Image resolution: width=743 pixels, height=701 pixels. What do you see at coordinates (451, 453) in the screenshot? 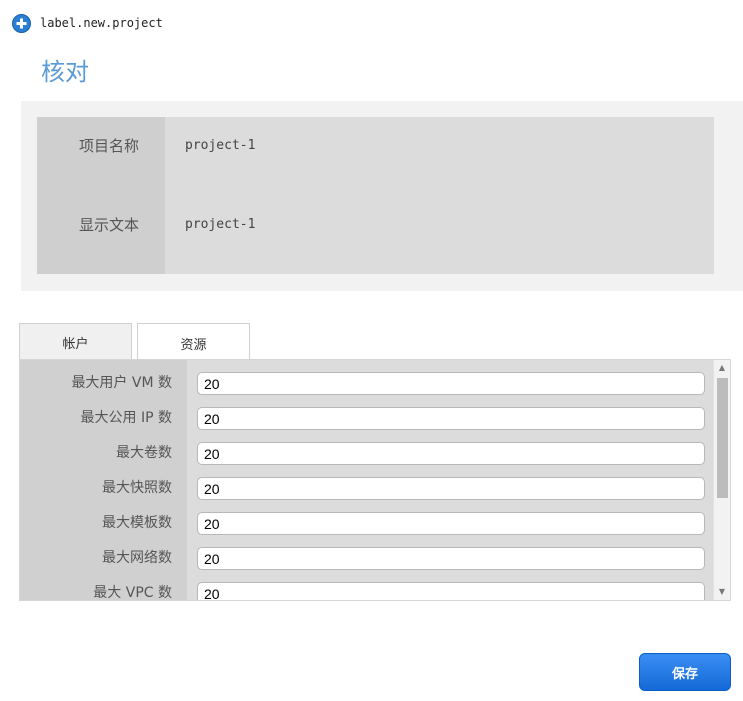
I see `max-volumes-input` at bounding box center [451, 453].